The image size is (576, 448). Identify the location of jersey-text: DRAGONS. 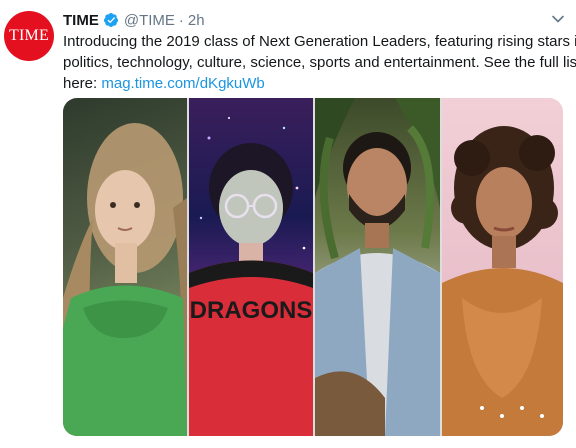
(251, 310).